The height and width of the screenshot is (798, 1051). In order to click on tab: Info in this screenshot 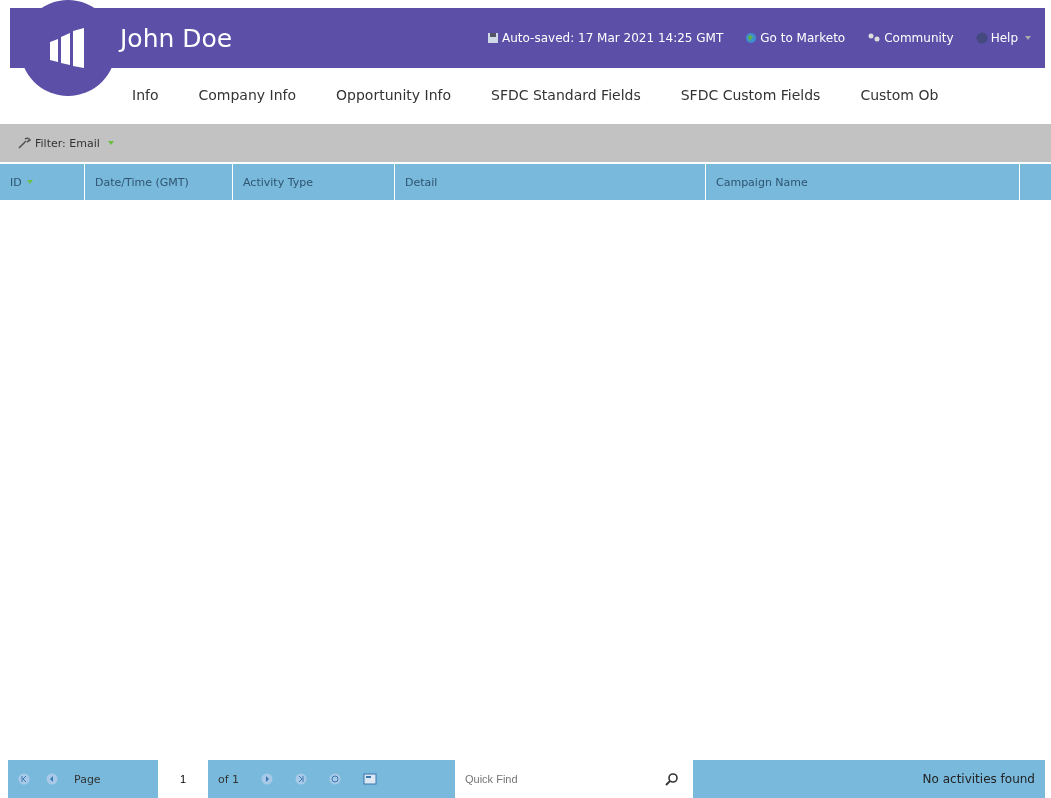, I will do `click(145, 95)`.